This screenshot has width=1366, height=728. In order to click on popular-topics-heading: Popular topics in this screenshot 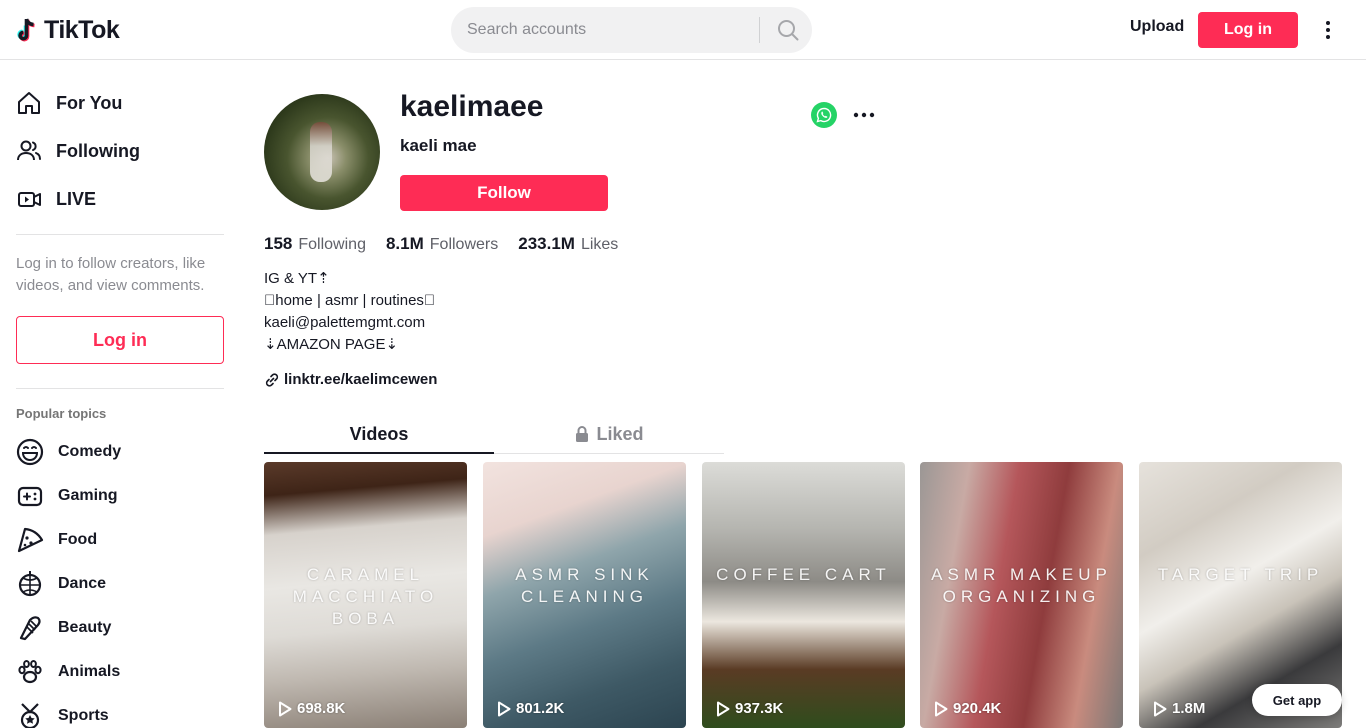, I will do `click(61, 413)`.